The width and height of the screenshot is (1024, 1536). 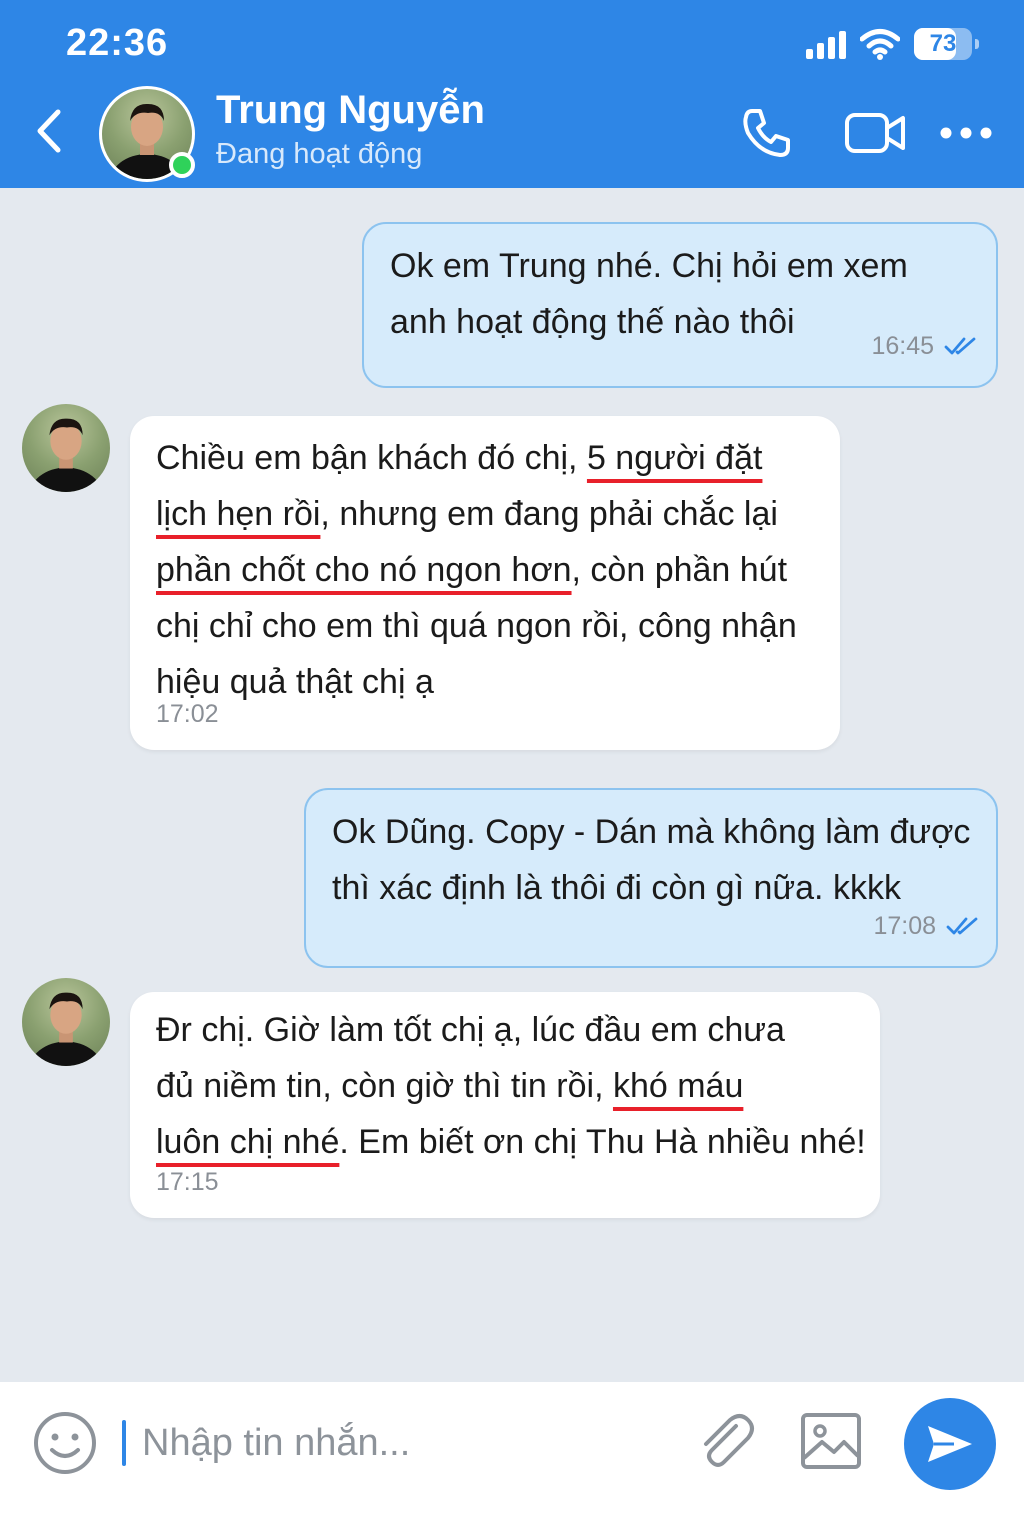 What do you see at coordinates (402, 1443) in the screenshot?
I see `message-input` at bounding box center [402, 1443].